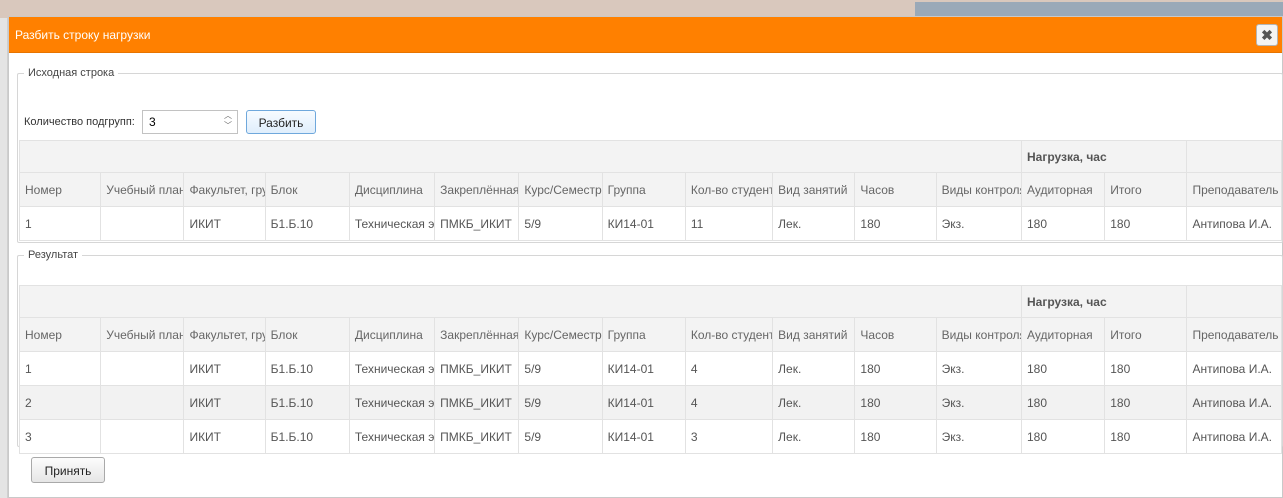  Describe the element at coordinates (1099, 9) in the screenshot. I see `background-panel` at that location.